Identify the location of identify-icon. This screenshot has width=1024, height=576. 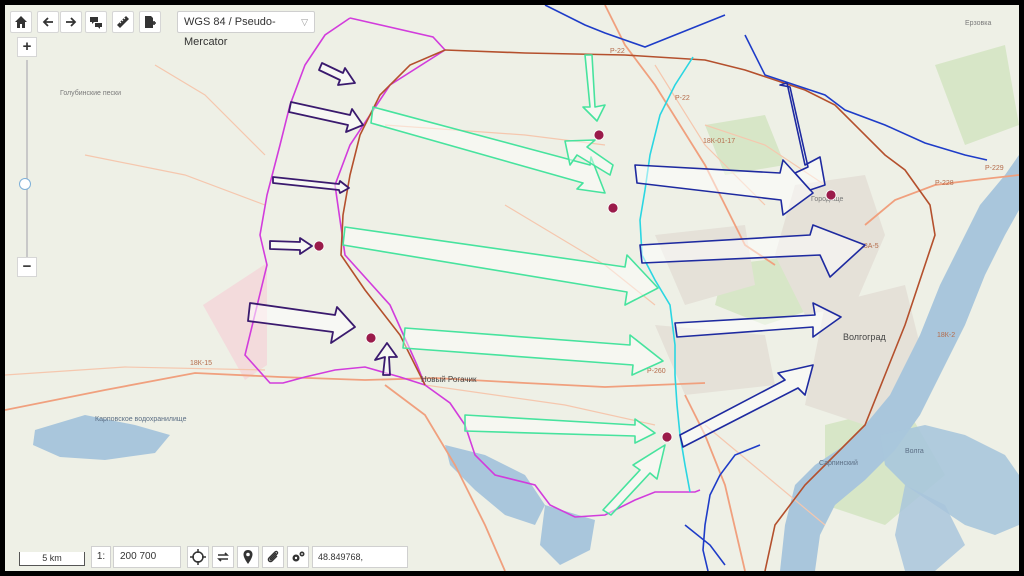
(96, 23).